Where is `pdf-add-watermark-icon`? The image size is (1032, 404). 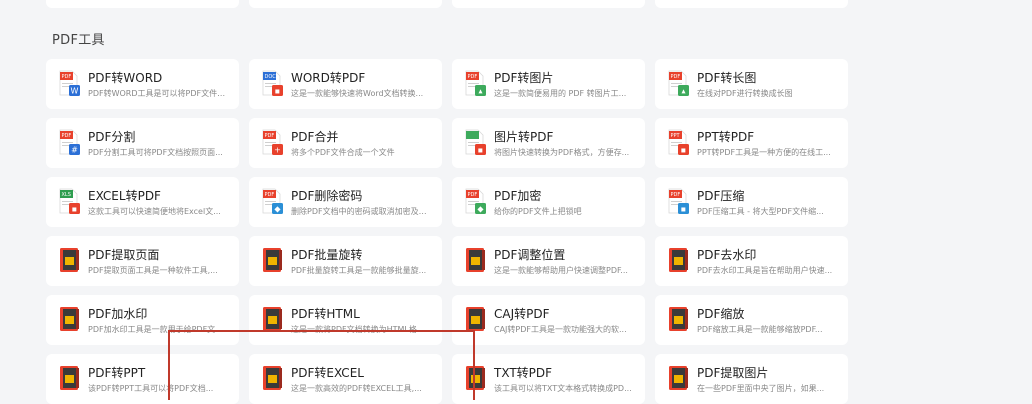 pdf-add-watermark-icon is located at coordinates (70, 319).